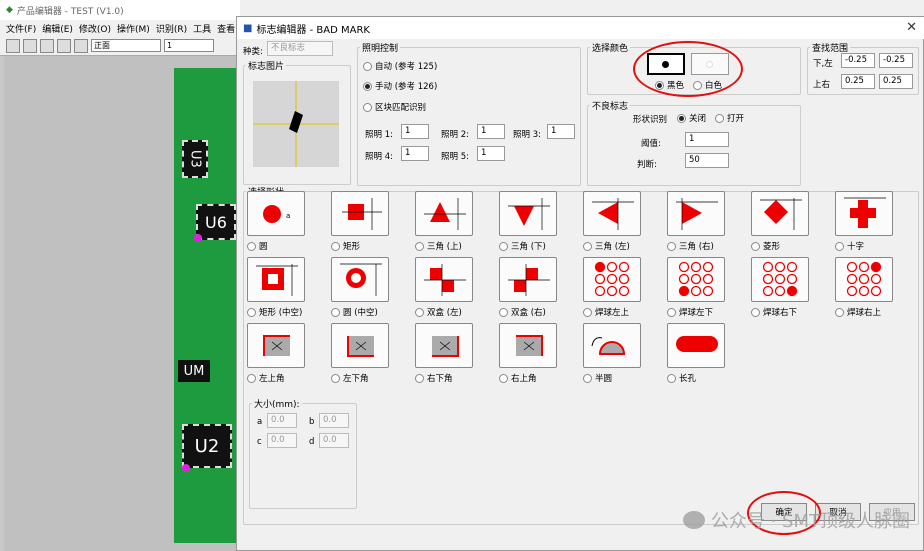 This screenshot has width=924, height=551. What do you see at coordinates (360, 213) in the screenshot?
I see `shape-button-rect` at bounding box center [360, 213].